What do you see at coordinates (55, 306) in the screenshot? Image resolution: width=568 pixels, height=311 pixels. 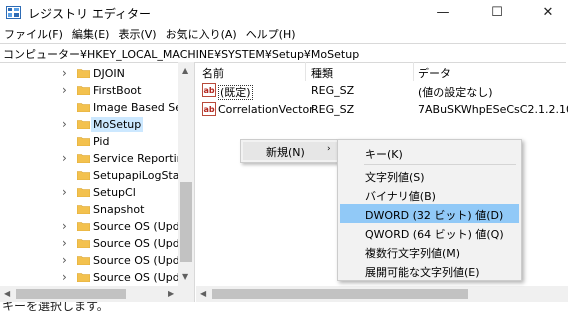 I see `bottom-caption: キーを選択します。` at bounding box center [55, 306].